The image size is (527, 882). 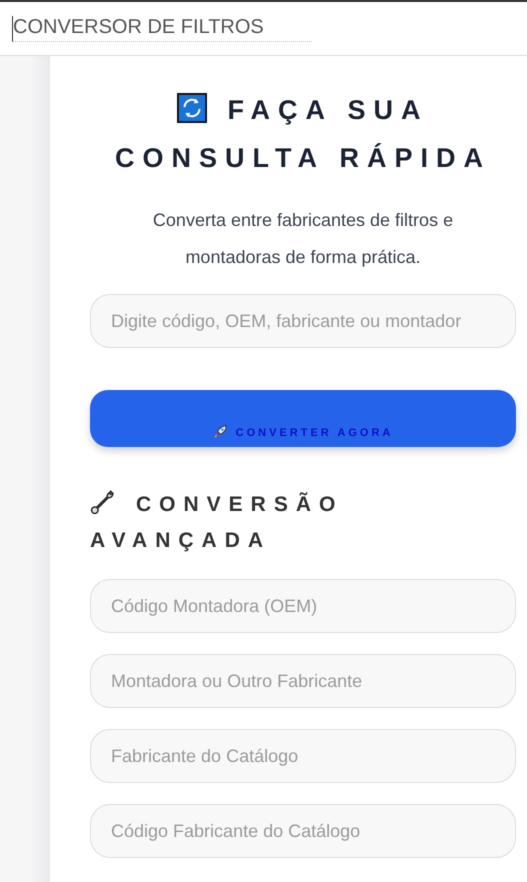 What do you see at coordinates (303, 831) in the screenshot?
I see `input-field: Código Fabricante do Catálogo` at bounding box center [303, 831].